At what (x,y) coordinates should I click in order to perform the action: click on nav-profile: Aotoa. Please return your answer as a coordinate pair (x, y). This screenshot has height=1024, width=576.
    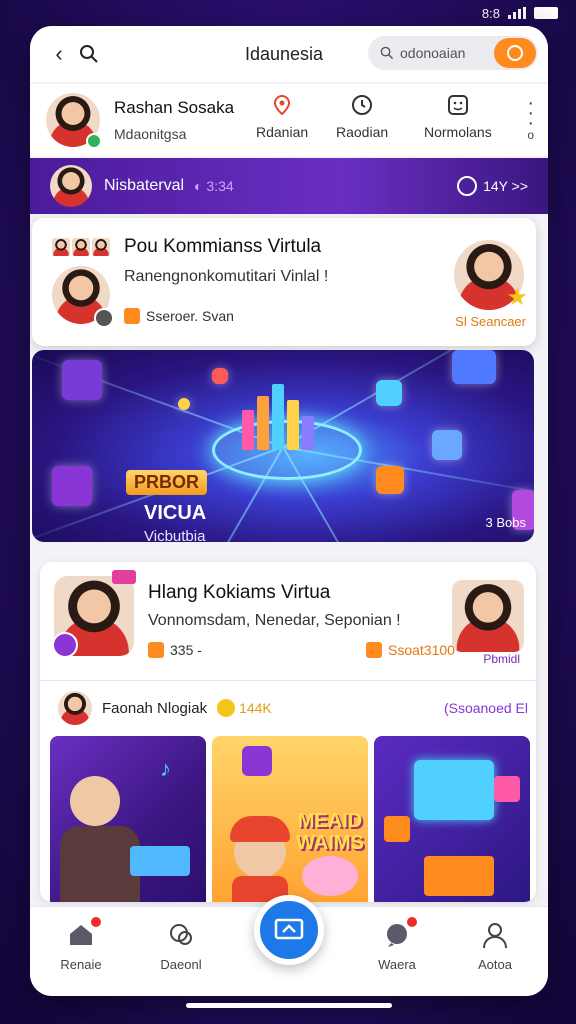
    Looking at the image, I should click on (495, 946).